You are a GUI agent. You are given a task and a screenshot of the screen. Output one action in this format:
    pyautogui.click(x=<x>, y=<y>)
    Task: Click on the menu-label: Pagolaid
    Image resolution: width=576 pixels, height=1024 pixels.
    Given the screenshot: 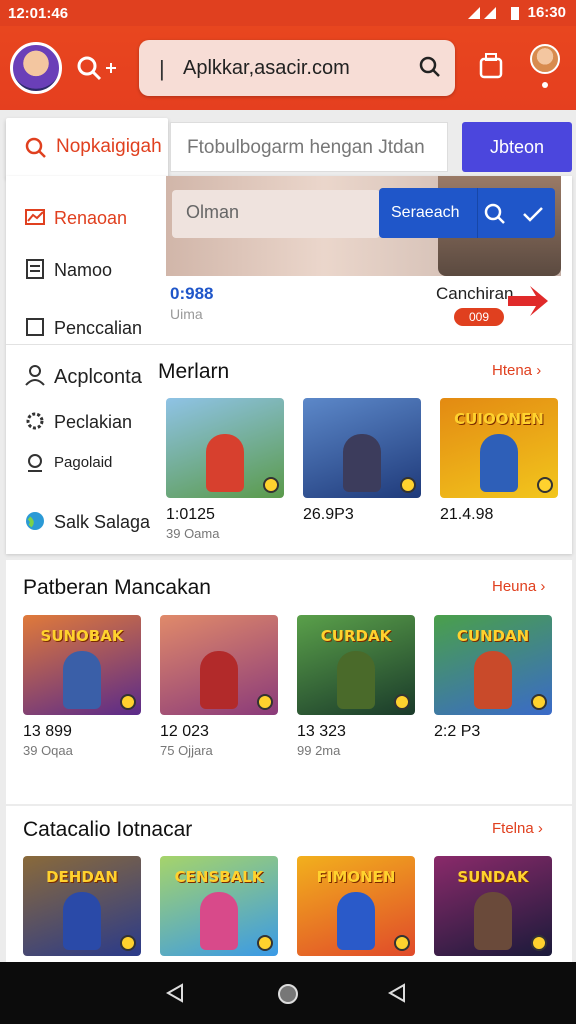 What is the action you would take?
    pyautogui.click(x=83, y=462)
    